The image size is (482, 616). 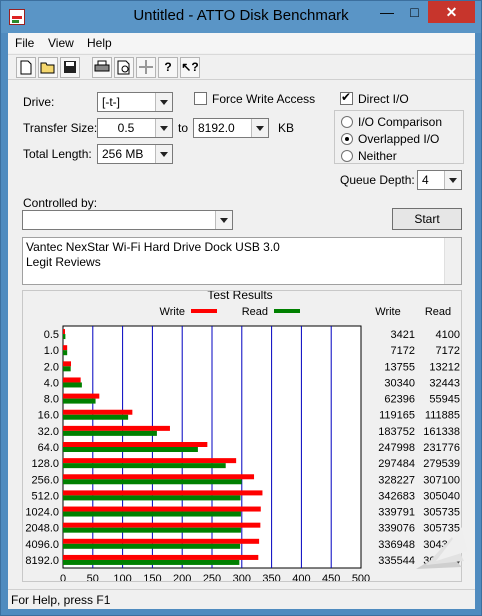 I want to click on transfer-to-select: 8192.0, so click(x=231, y=128).